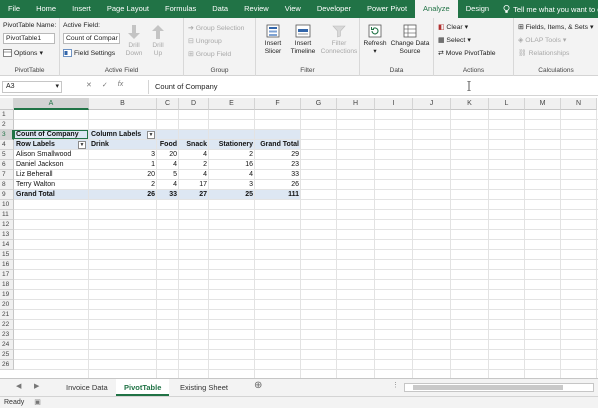 The width and height of the screenshot is (598, 408). What do you see at coordinates (7, 155) in the screenshot?
I see `row-header-5: 5` at bounding box center [7, 155].